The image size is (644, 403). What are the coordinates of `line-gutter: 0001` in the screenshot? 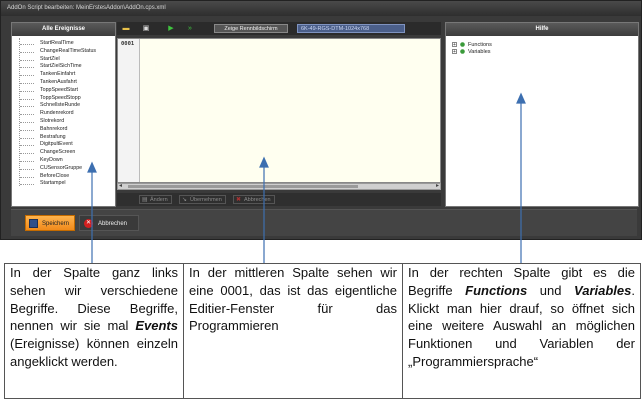 It's located at (129, 110).